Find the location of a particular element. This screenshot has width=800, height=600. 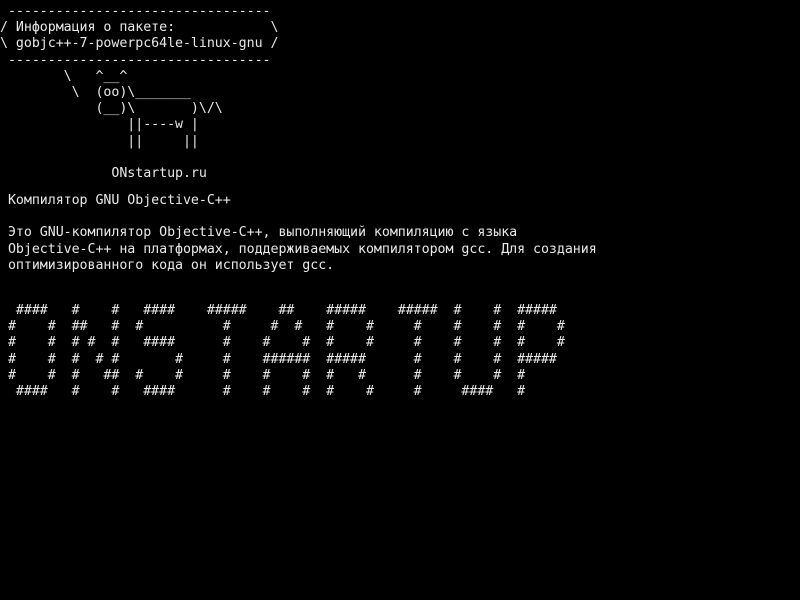

cowsay-line: / Информация о пакете: \ is located at coordinates (139, 28).